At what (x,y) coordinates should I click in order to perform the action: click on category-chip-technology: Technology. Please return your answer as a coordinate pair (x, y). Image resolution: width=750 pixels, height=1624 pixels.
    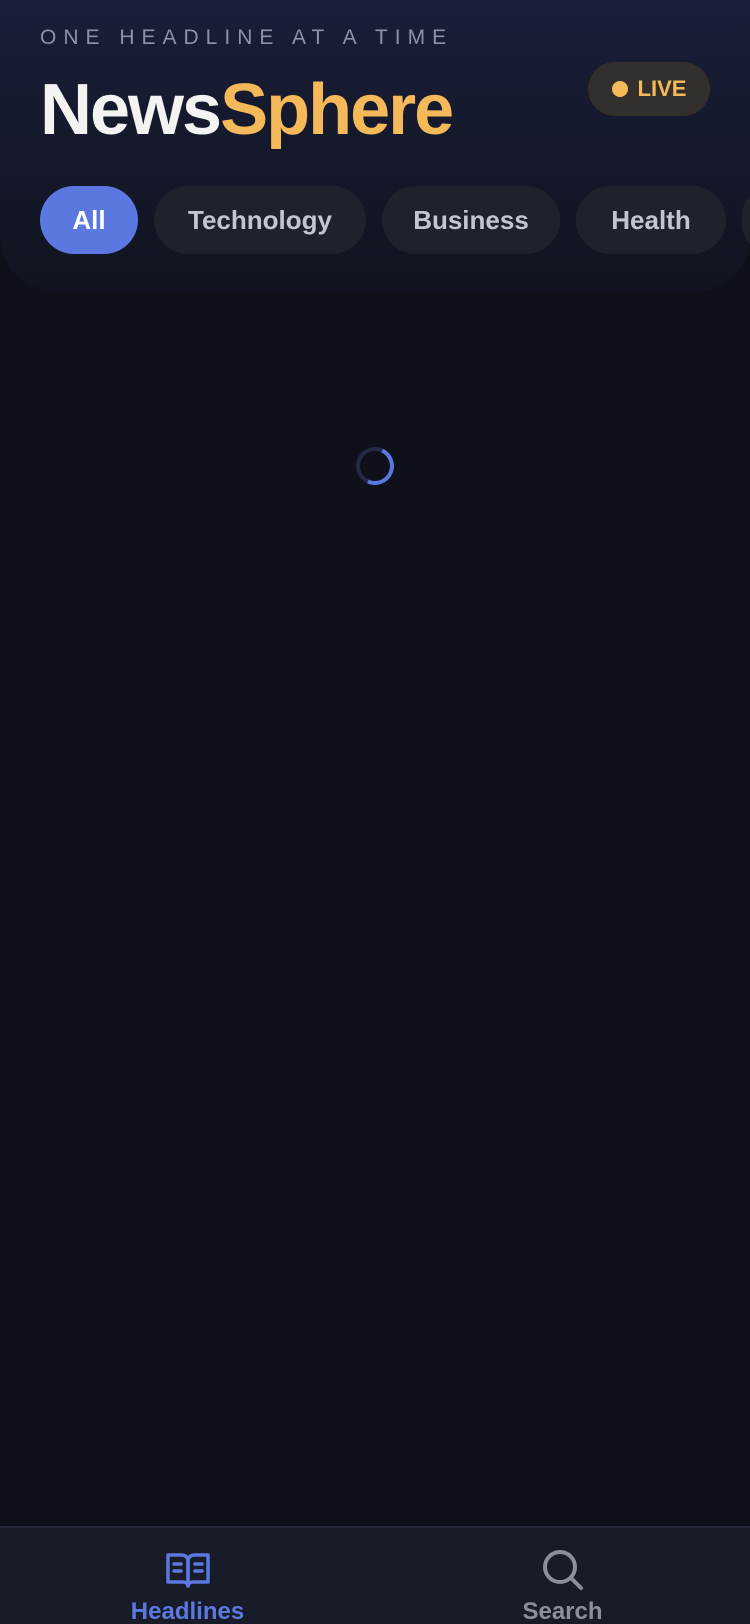
    Looking at the image, I should click on (260, 220).